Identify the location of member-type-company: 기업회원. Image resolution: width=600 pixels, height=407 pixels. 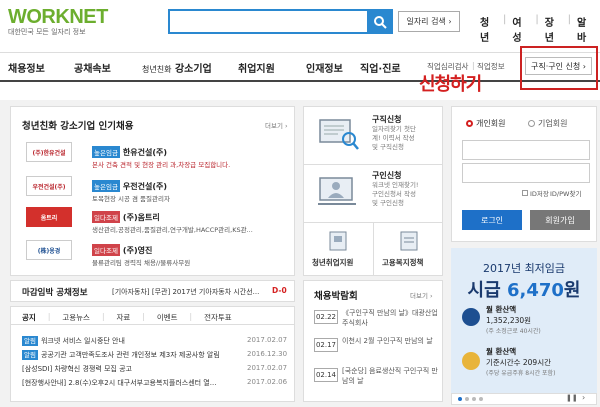
(547, 123).